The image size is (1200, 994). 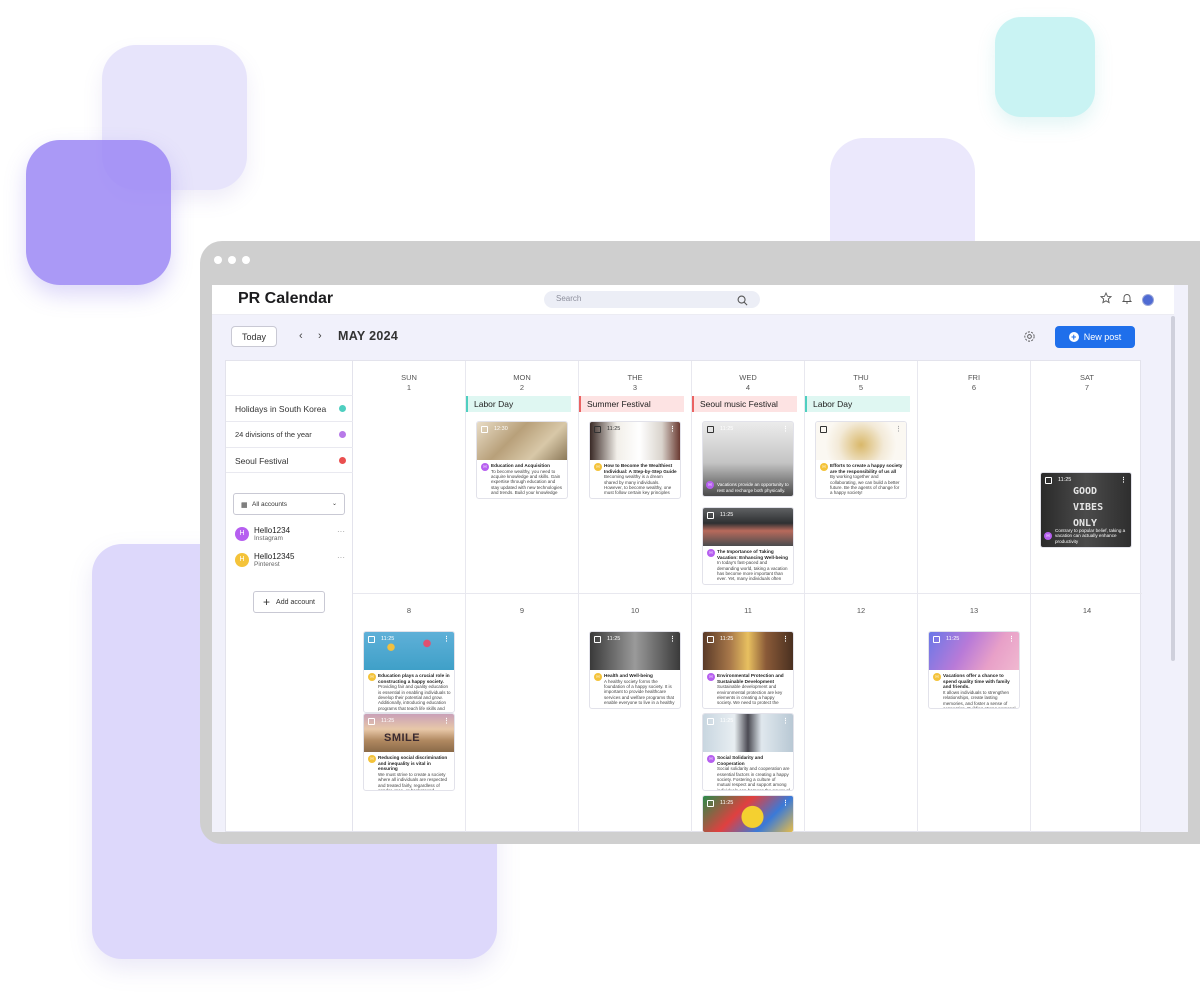 What do you see at coordinates (748, 610) in the screenshot?
I see `day-number: 11` at bounding box center [748, 610].